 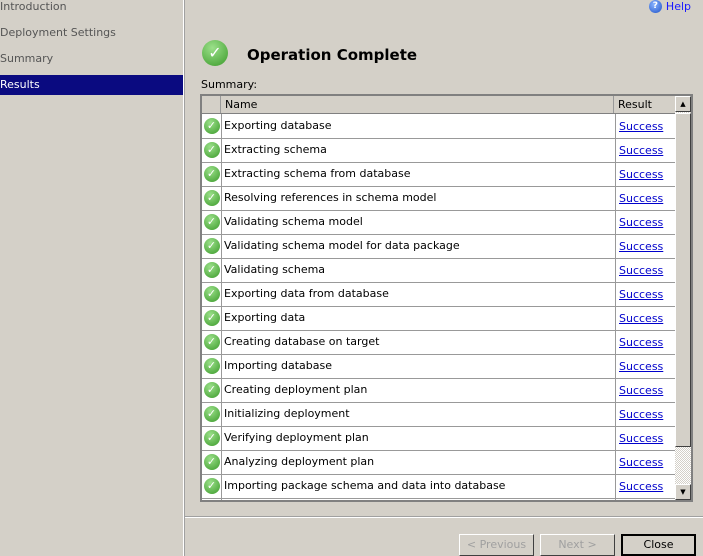 I want to click on table-row: ✓ Validating schema model Success, so click(x=439, y=222).